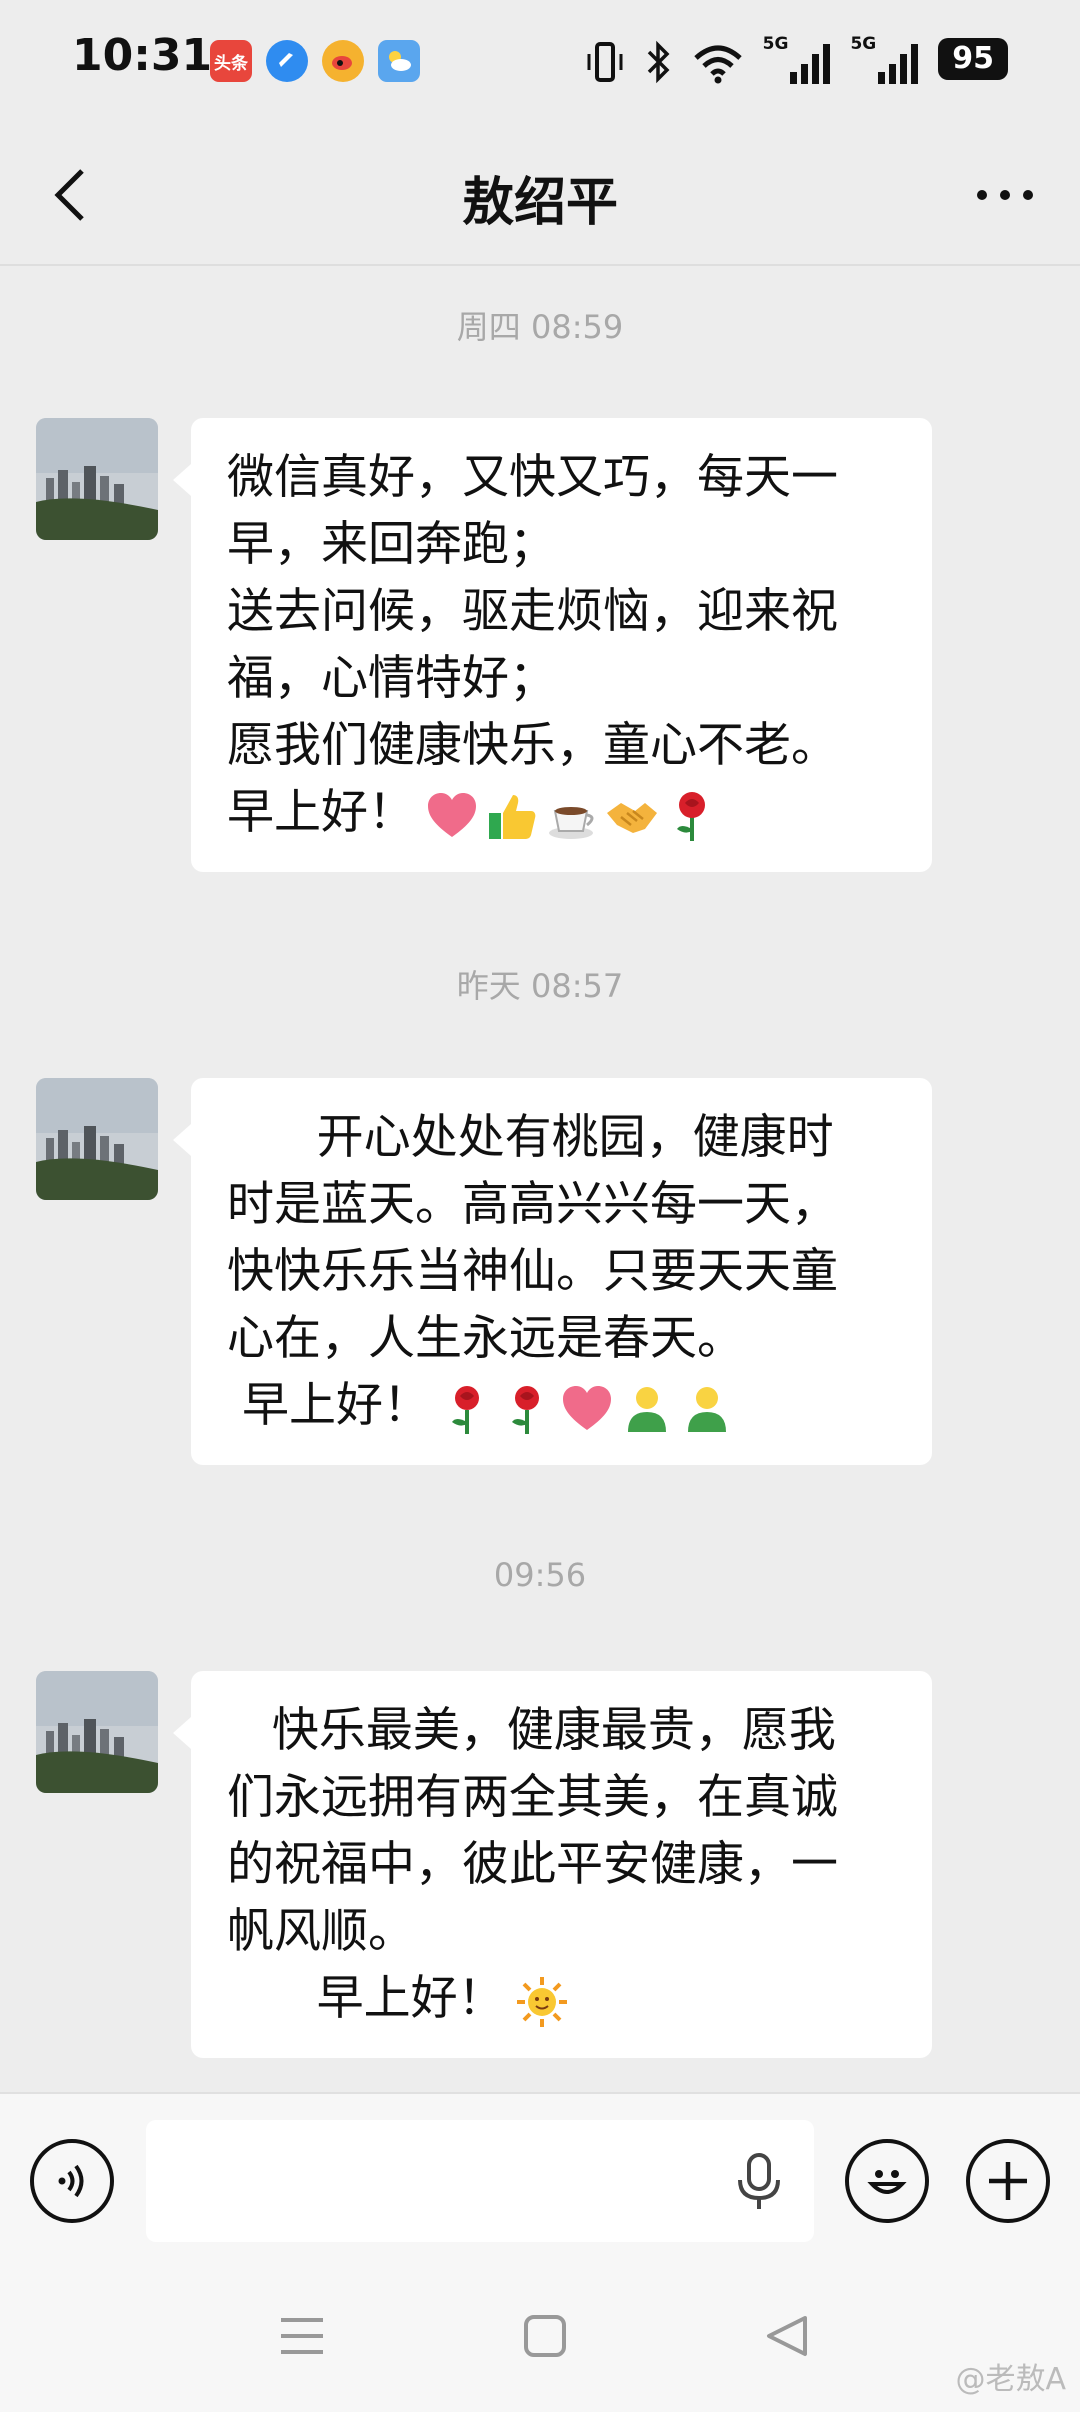 The height and width of the screenshot is (2412, 1080). What do you see at coordinates (343, 61) in the screenshot?
I see `weibo-icon` at bounding box center [343, 61].